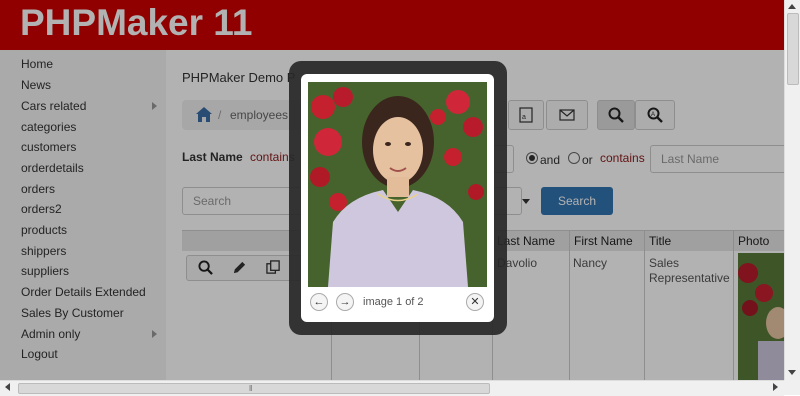  I want to click on next-icon: →, so click(345, 302).